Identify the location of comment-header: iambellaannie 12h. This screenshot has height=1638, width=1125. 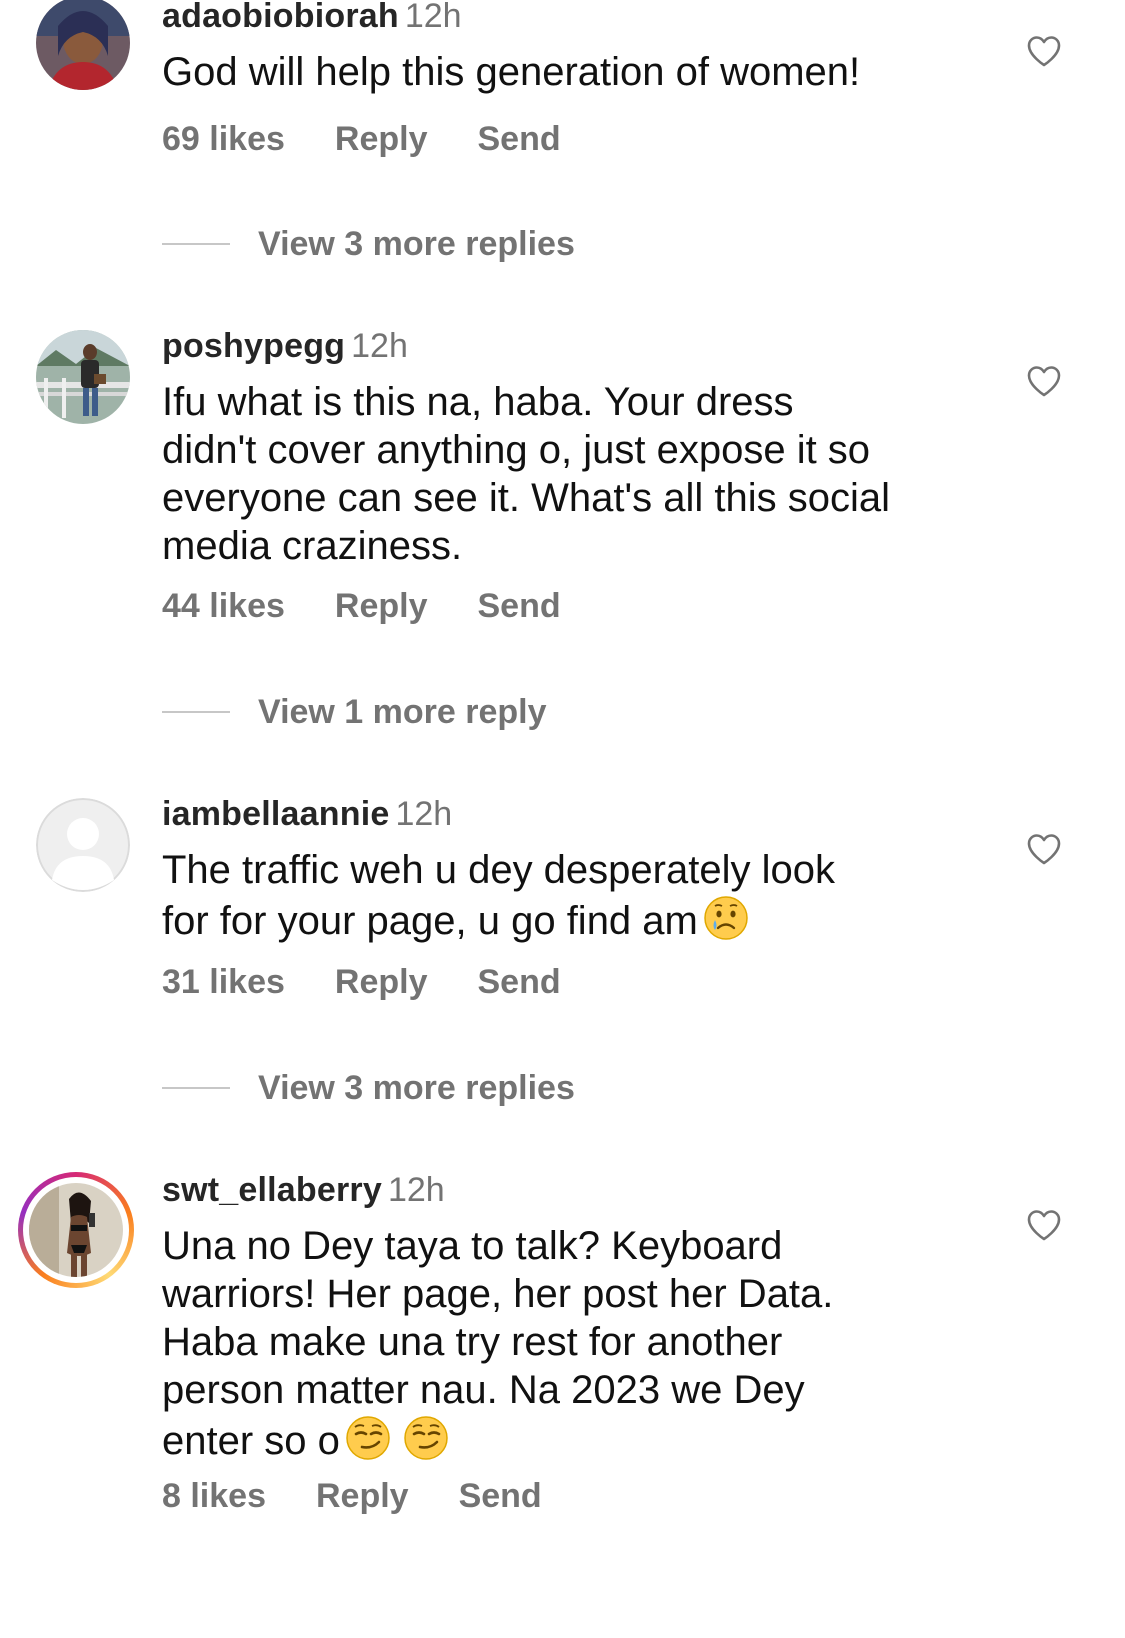
(307, 814).